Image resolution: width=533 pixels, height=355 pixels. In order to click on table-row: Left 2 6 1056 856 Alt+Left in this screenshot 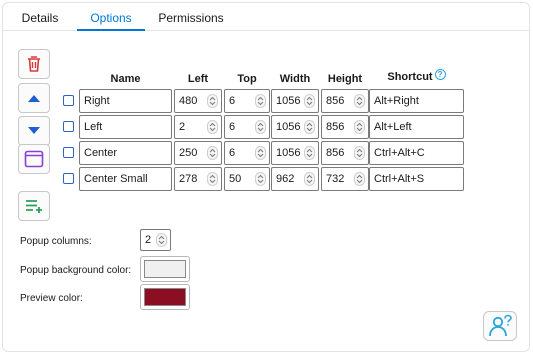, I will do `click(266, 127)`.